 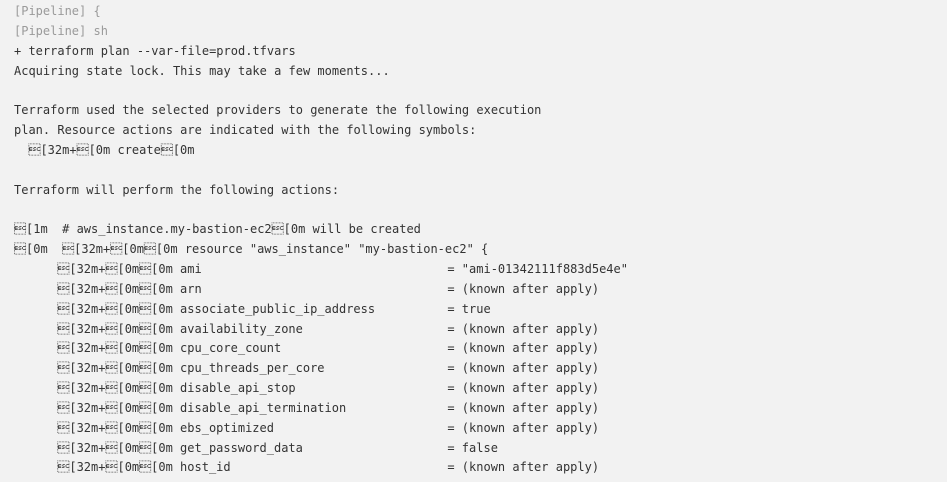 I want to click on console-line: [Pipeline] sh, so click(x=61, y=30).